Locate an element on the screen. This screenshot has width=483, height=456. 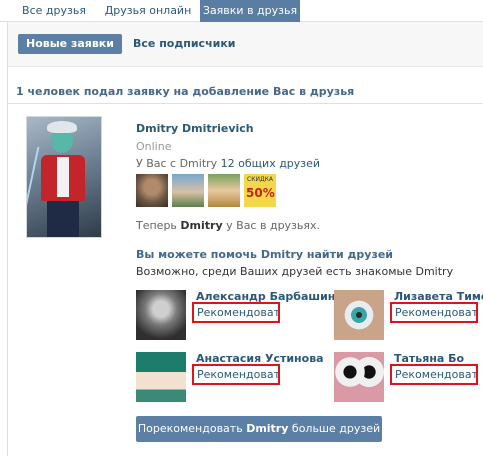
recommend-more-name: Dmitry is located at coordinates (267, 428).